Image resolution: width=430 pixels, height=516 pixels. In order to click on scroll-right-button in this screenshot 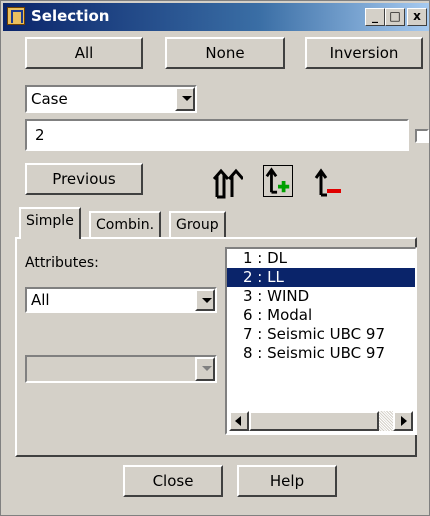, I will do `click(403, 421)`.